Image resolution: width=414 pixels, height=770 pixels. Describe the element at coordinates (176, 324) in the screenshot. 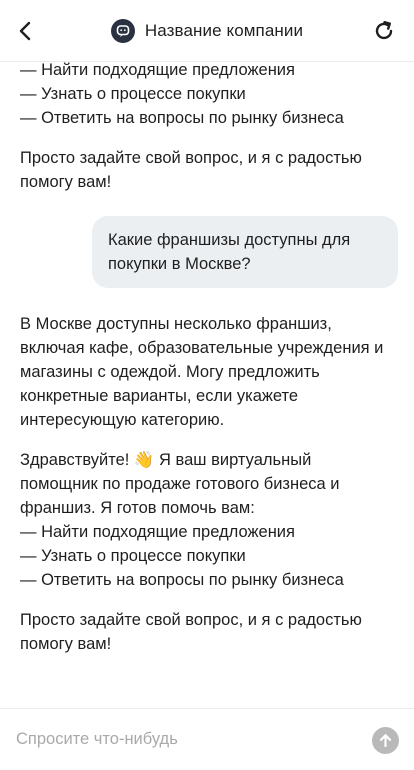

I see `message-line: В Москве доступны несколько франшиз,` at that location.